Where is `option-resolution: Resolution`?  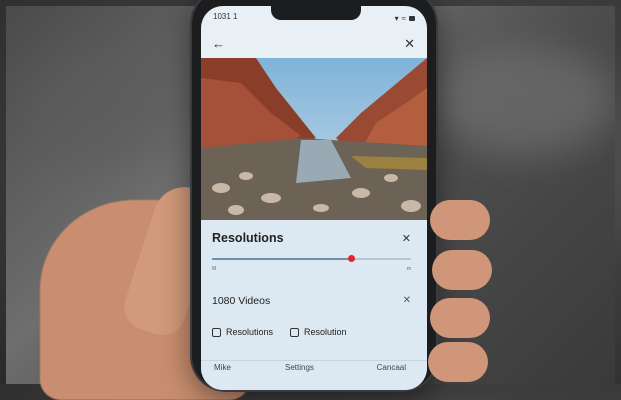
option-resolution: Resolution is located at coordinates (318, 332).